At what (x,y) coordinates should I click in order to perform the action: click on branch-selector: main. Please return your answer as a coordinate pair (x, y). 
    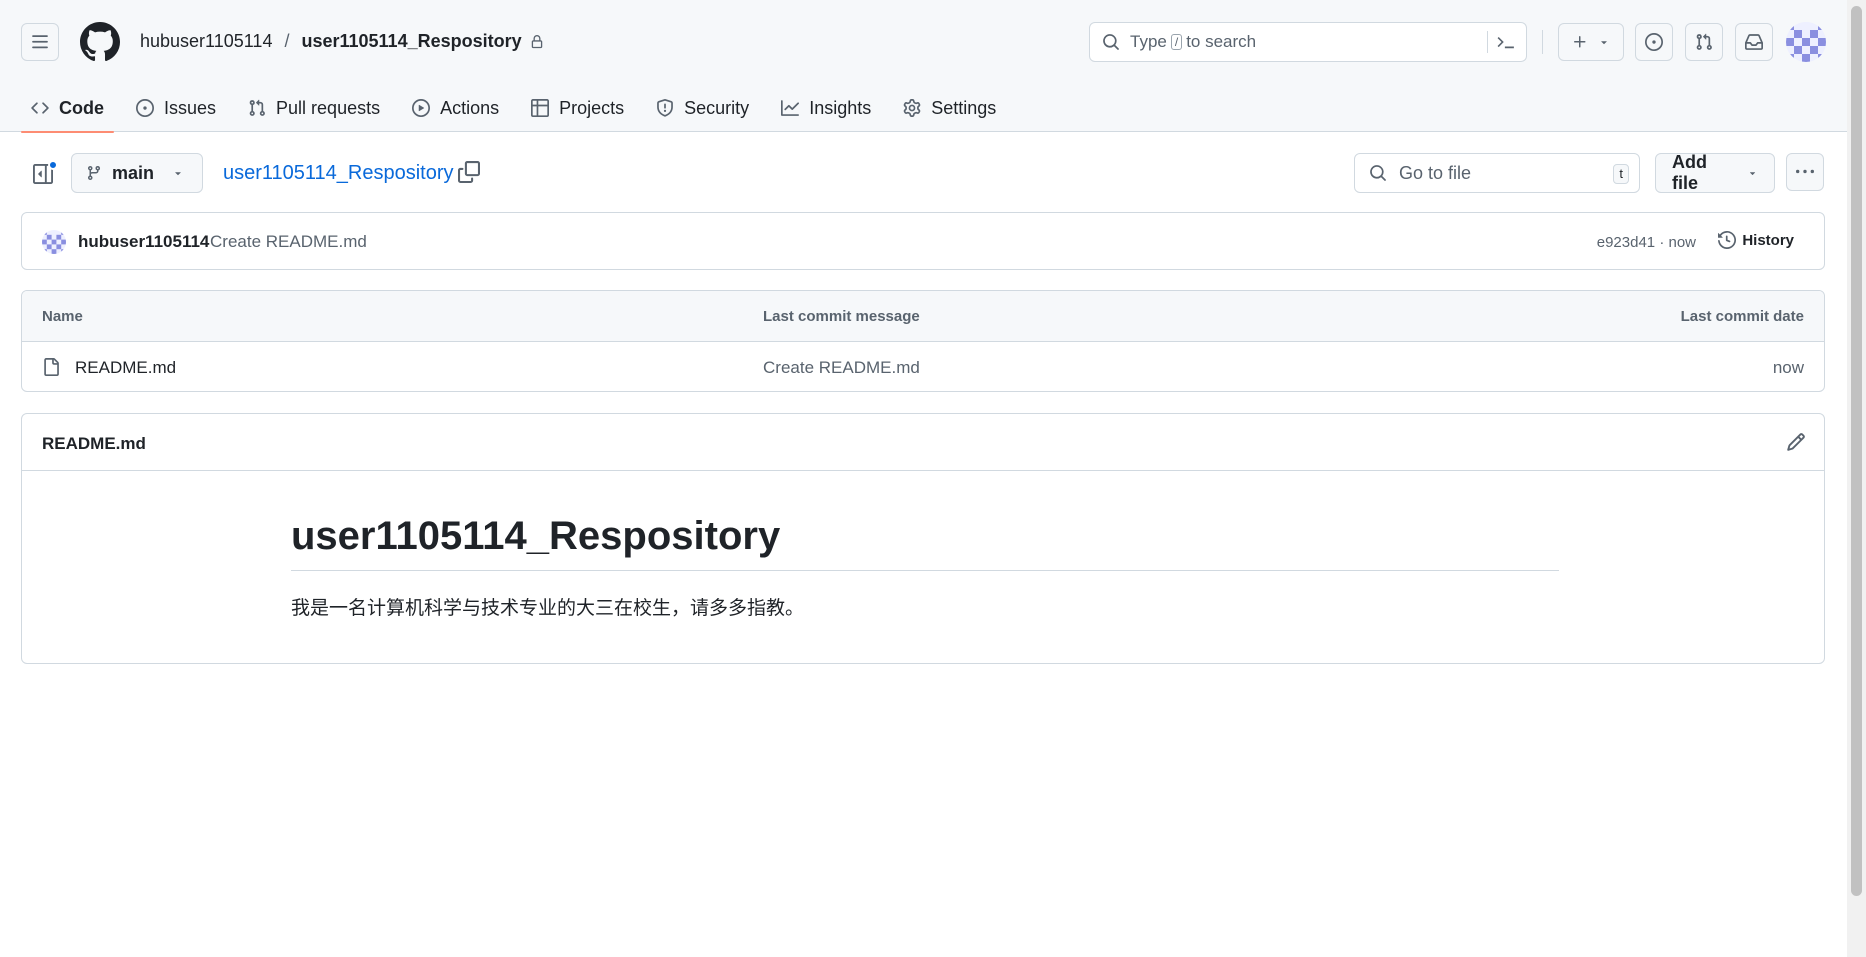
    Looking at the image, I should click on (137, 173).